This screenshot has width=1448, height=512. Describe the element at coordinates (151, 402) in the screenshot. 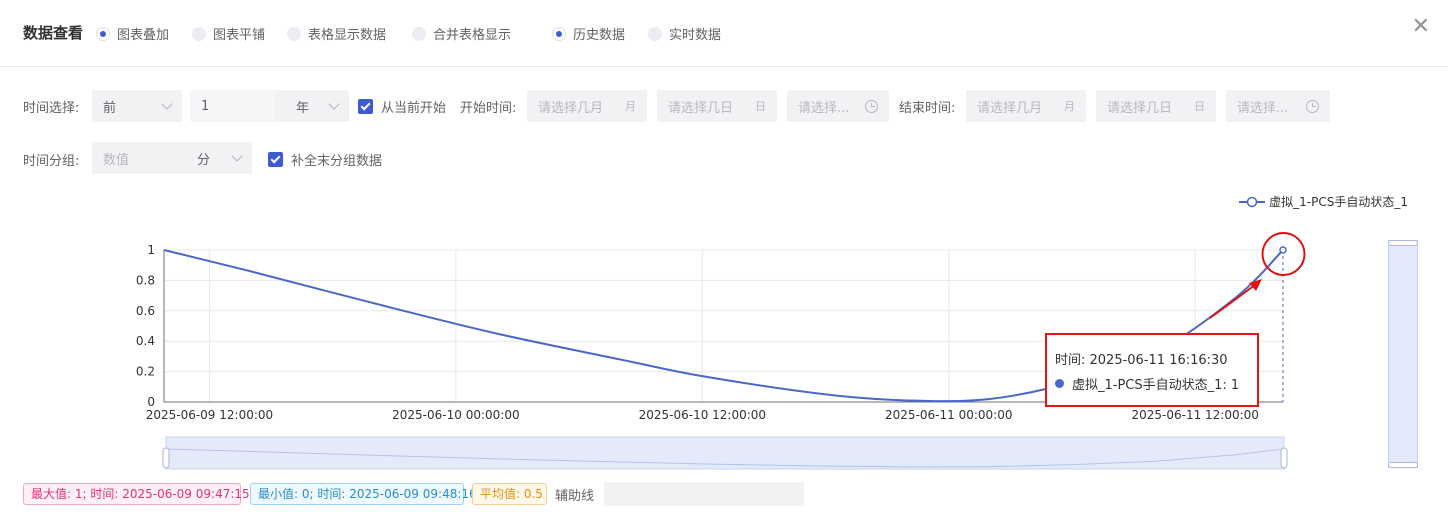

I see `y-tick-label: 0` at that location.